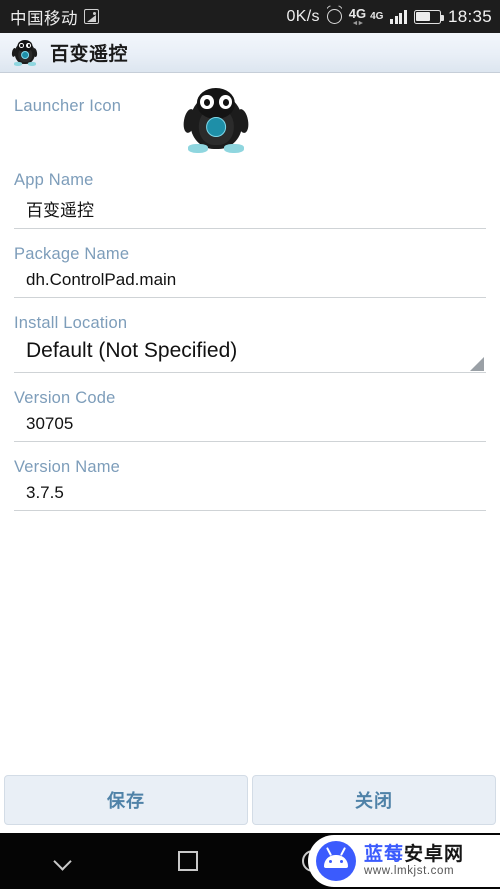 The height and width of the screenshot is (889, 500). What do you see at coordinates (334, 16) in the screenshot?
I see `alarm-clock-icon` at bounding box center [334, 16].